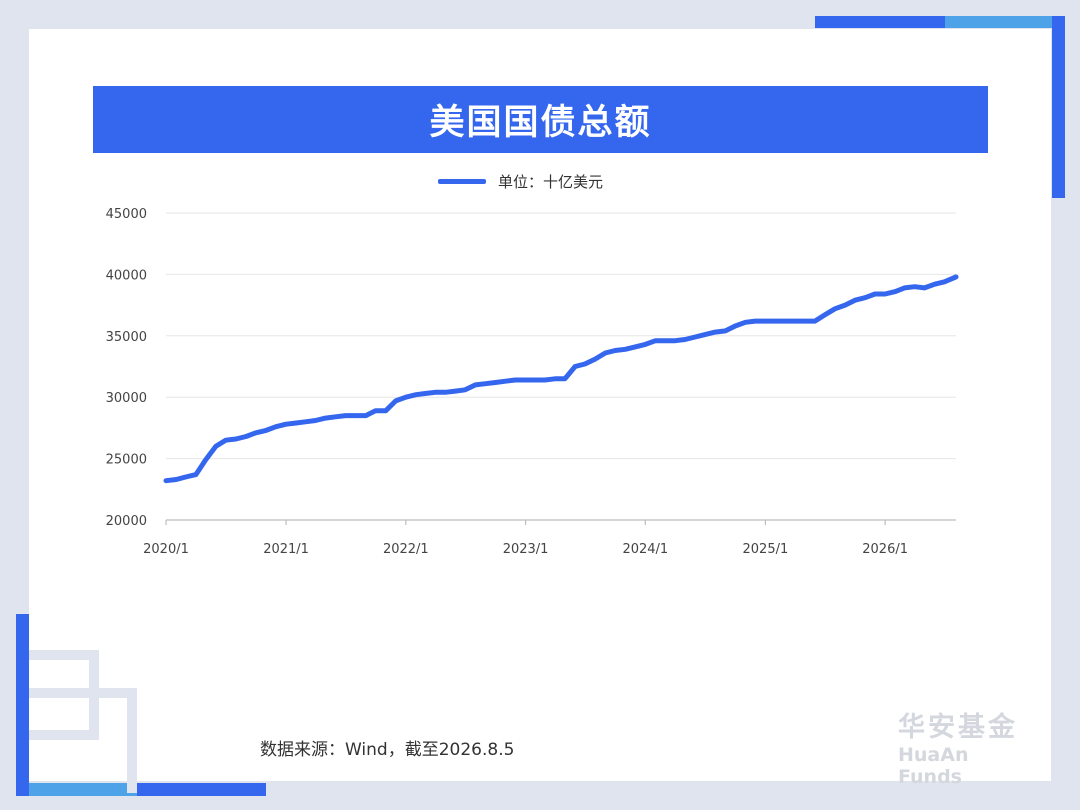 The height and width of the screenshot is (810, 1080). Describe the element at coordinates (166, 549) in the screenshot. I see `x-tick-label: 2020/1` at that location.